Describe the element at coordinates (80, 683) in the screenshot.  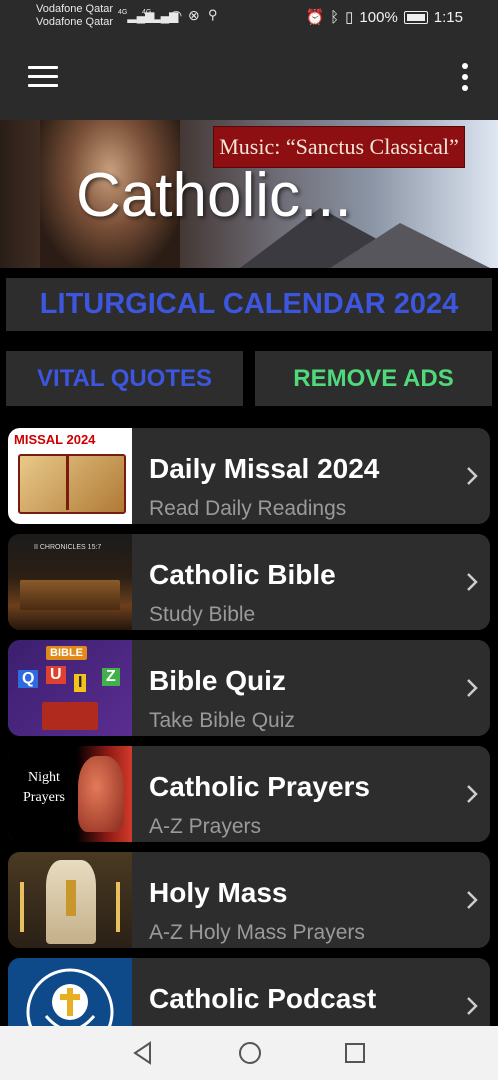
I see `quiz-letter-i: I` at that location.